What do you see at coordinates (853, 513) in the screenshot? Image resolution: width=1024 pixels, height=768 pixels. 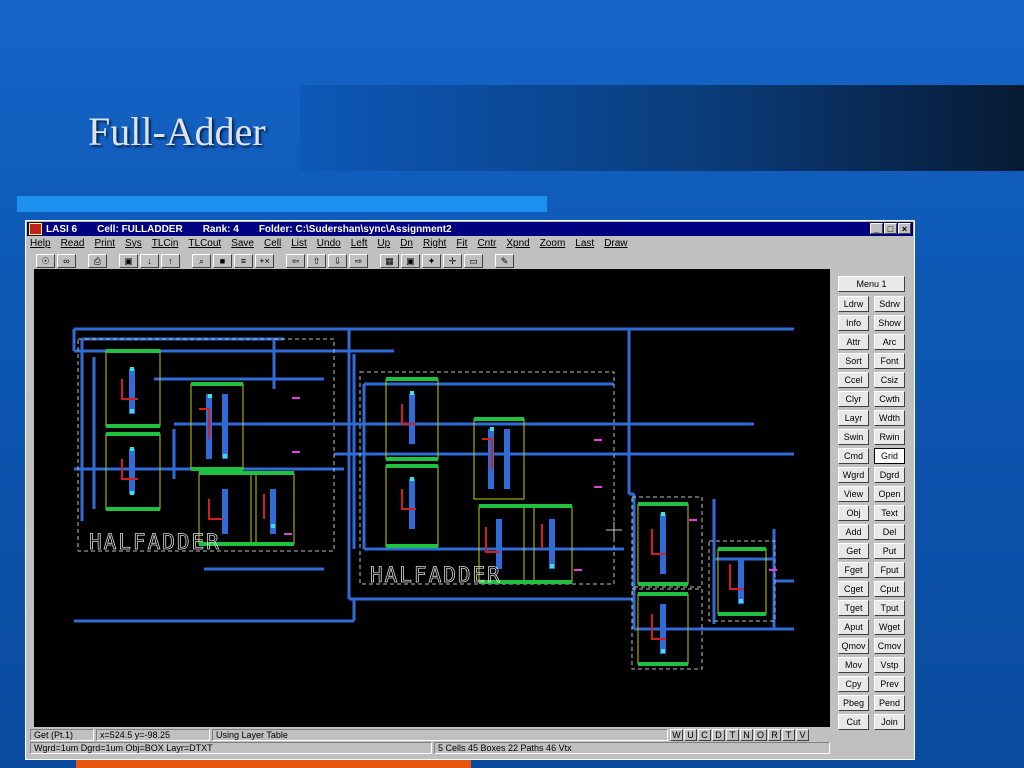 I see `cmd-button-obj: Obj` at bounding box center [853, 513].